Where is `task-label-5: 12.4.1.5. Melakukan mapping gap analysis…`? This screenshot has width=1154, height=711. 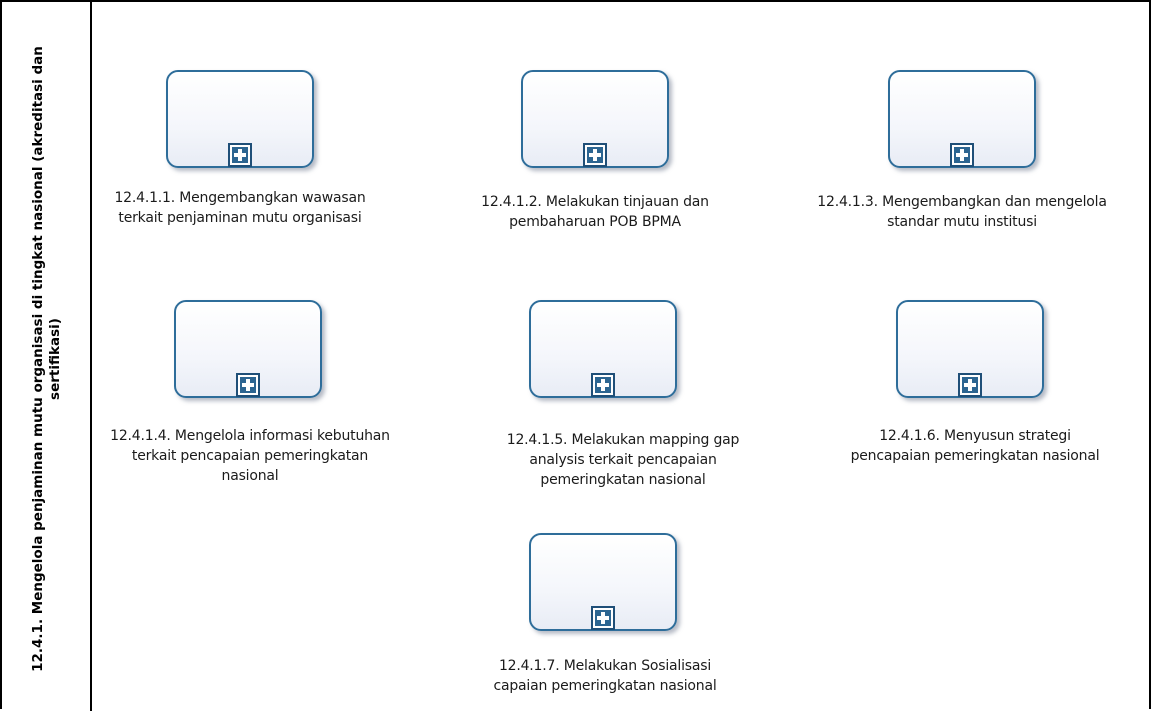
task-label-5: 12.4.1.5. Melakukan mapping gap analysis… is located at coordinates (623, 460).